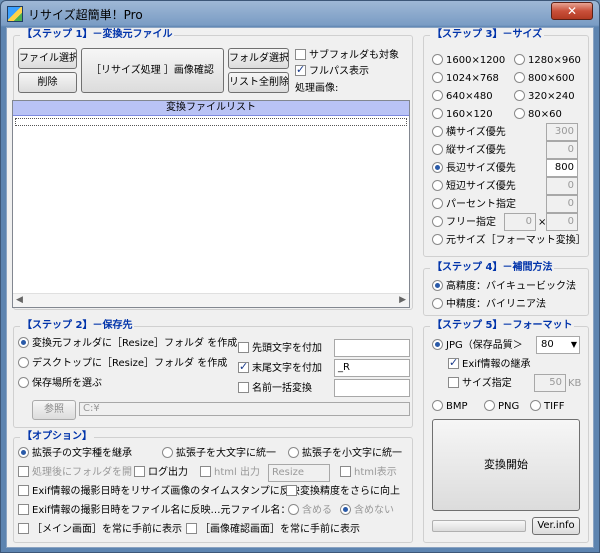 This screenshot has height=553, width=600. Describe the element at coordinates (437, 405) in the screenshot. I see `bmp-dot` at that location.